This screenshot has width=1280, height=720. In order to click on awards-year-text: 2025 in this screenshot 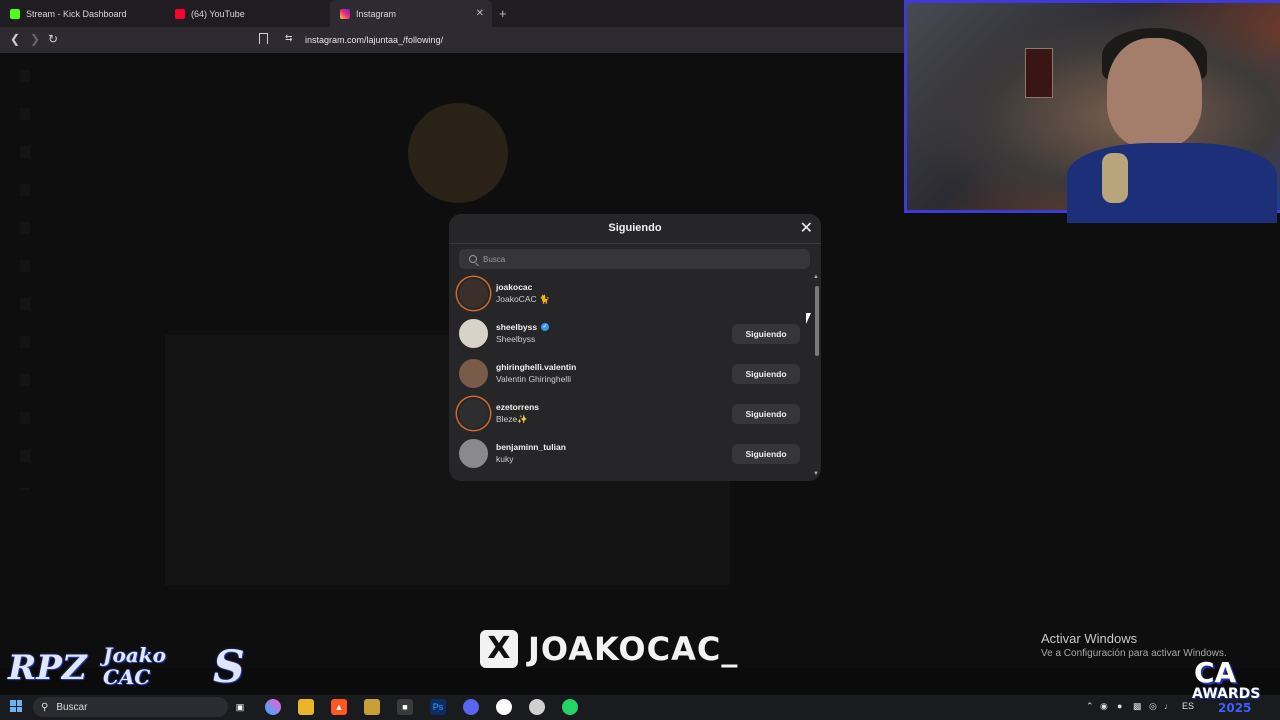, I will do `click(1235, 708)`.